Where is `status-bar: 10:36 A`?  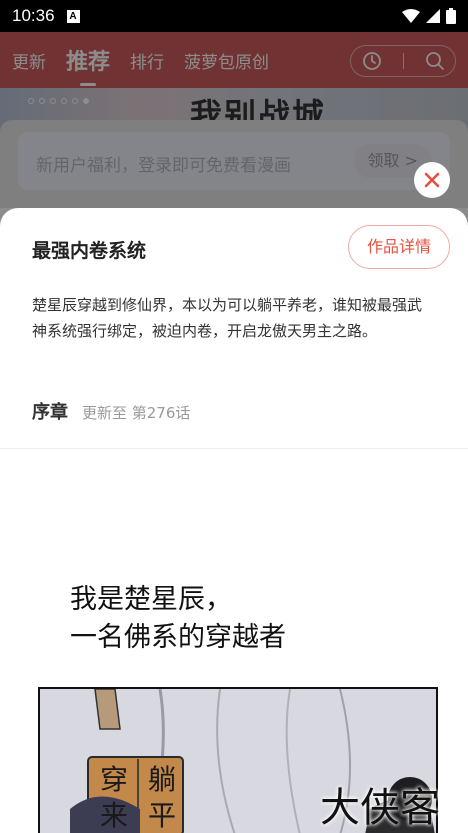
status-bar: 10:36 A is located at coordinates (234, 16).